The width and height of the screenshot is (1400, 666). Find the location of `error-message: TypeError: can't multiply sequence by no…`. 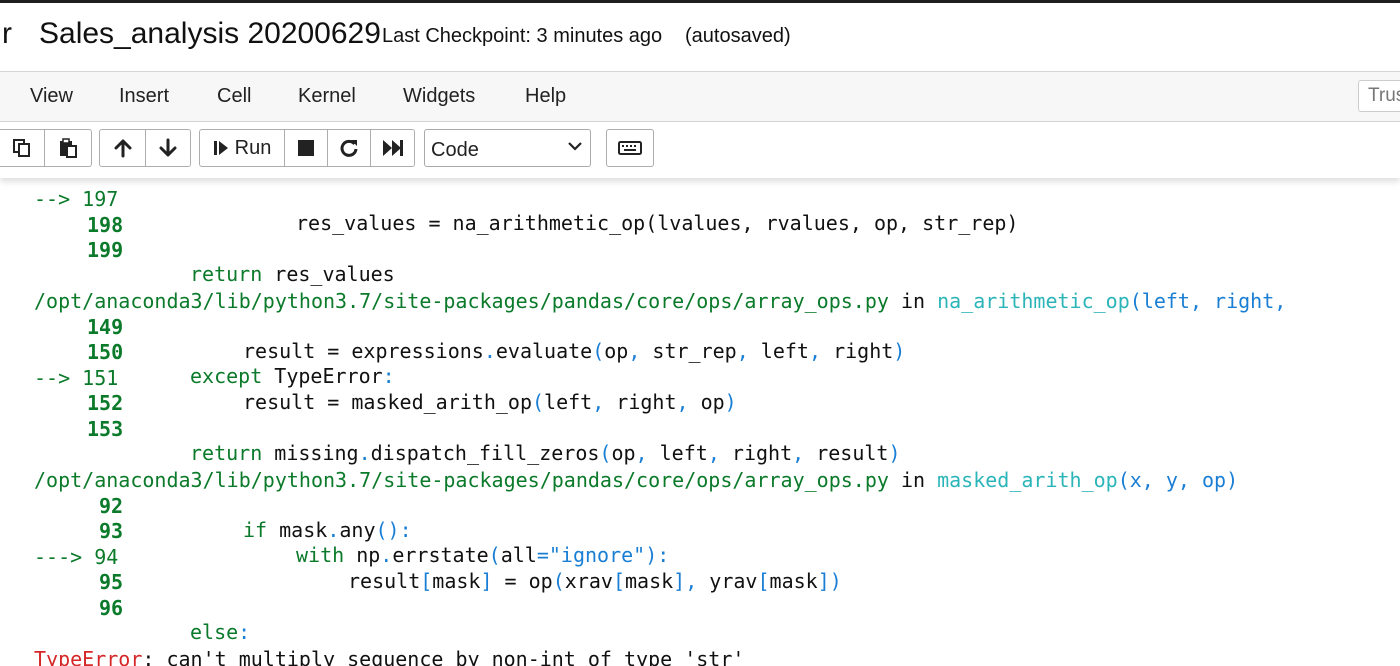

error-message: TypeError: can't multiply sequence by no… is located at coordinates (372, 644).